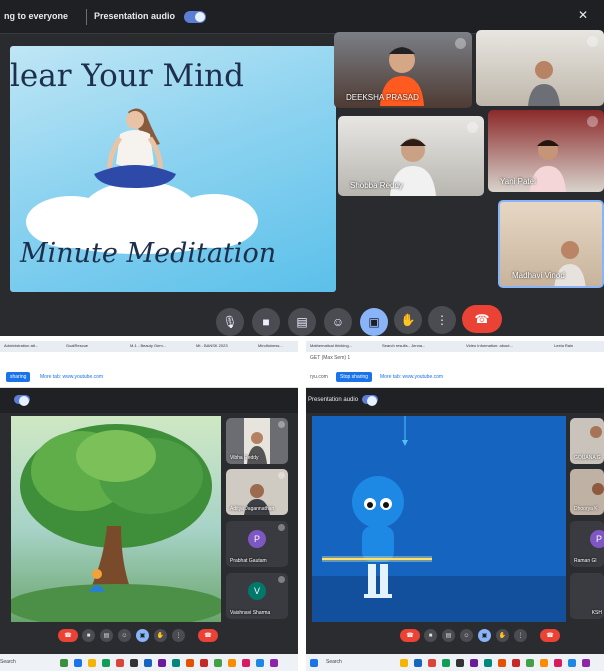 Image resolution: width=604 pixels, height=671 pixels. I want to click on meet-top-bar: Presentation audio, so click(455, 400).